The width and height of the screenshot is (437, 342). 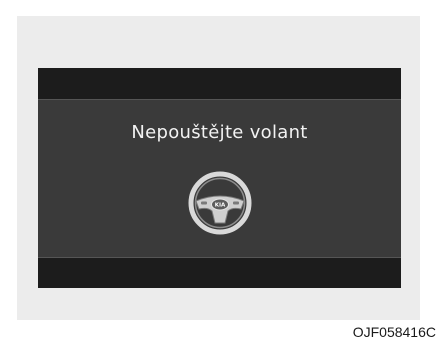 What do you see at coordinates (219, 132) in the screenshot?
I see `warning-message: Nepouštějte volant` at bounding box center [219, 132].